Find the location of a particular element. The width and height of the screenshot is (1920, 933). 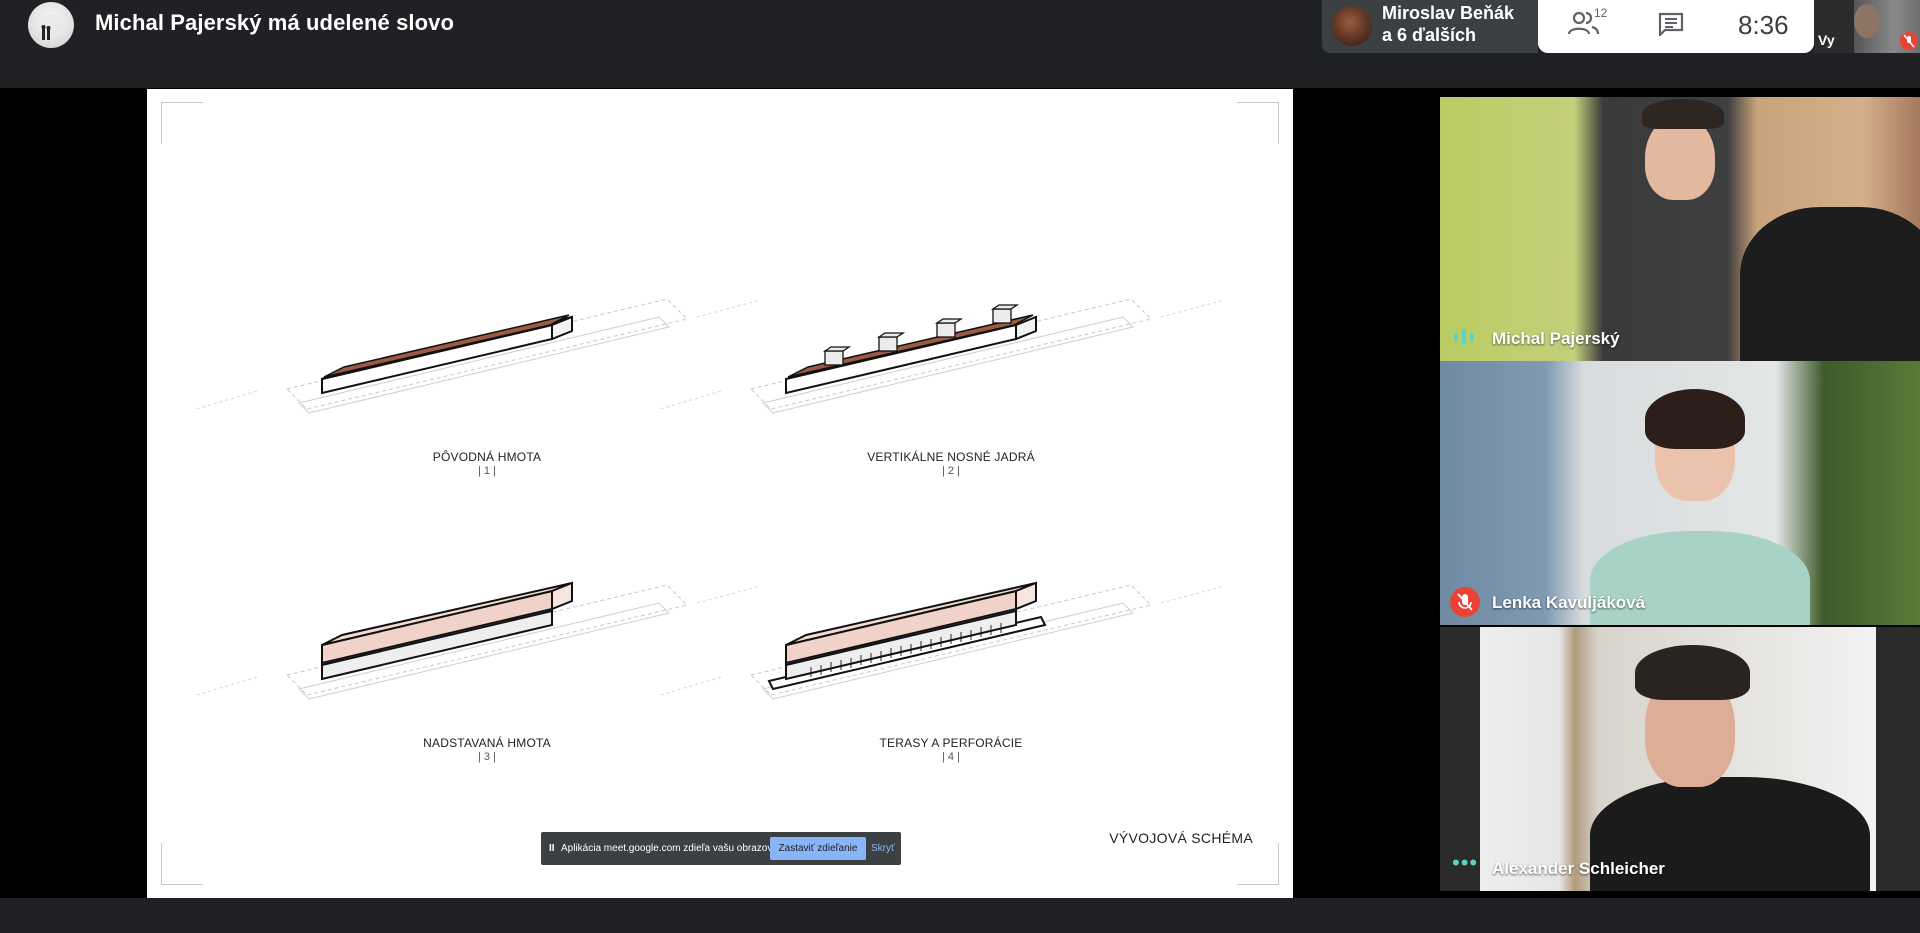

participant-tile-alexander: ••• Alexander Schleicher is located at coordinates (1680, 759).